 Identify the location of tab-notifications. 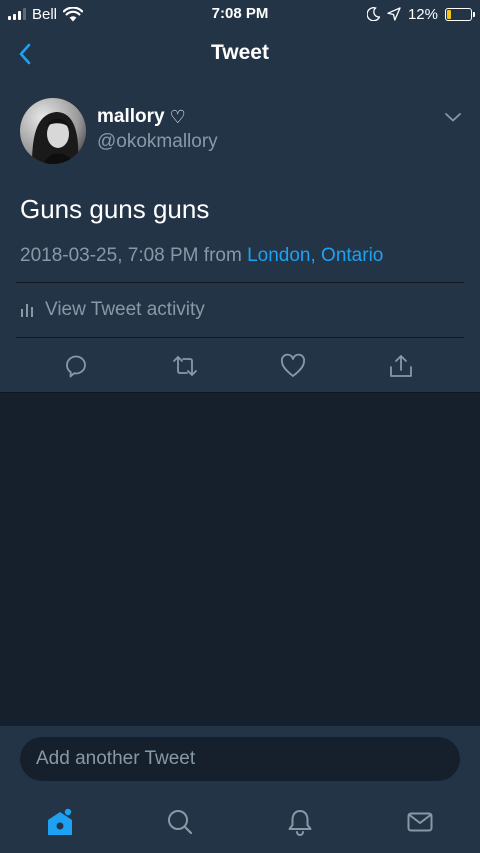
(300, 822).